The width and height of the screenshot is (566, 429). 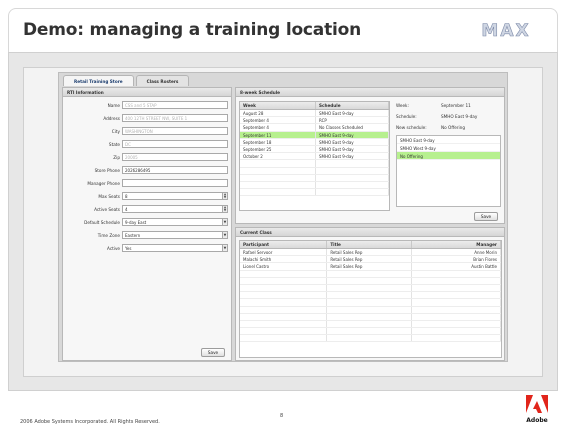 I want to click on max-seats-stepper-buttons: ▲ ▼, so click(x=224, y=196).